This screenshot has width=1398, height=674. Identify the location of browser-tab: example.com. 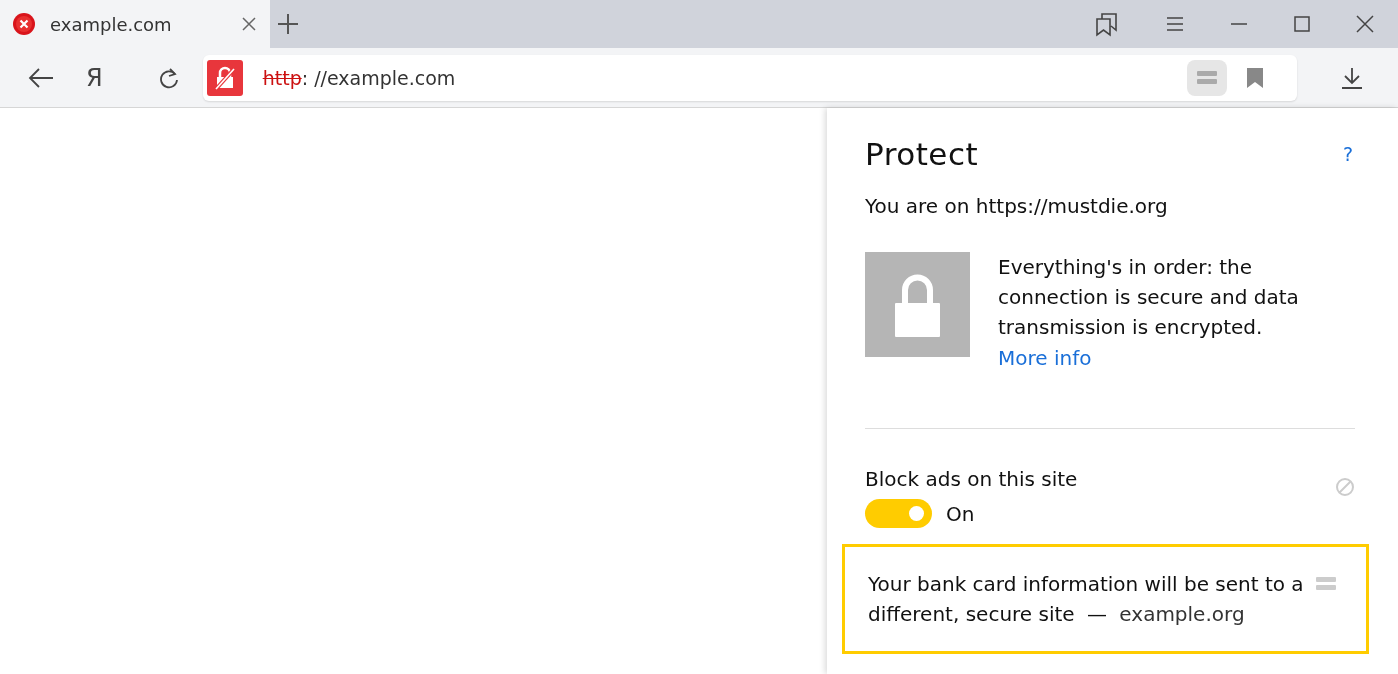
(135, 24).